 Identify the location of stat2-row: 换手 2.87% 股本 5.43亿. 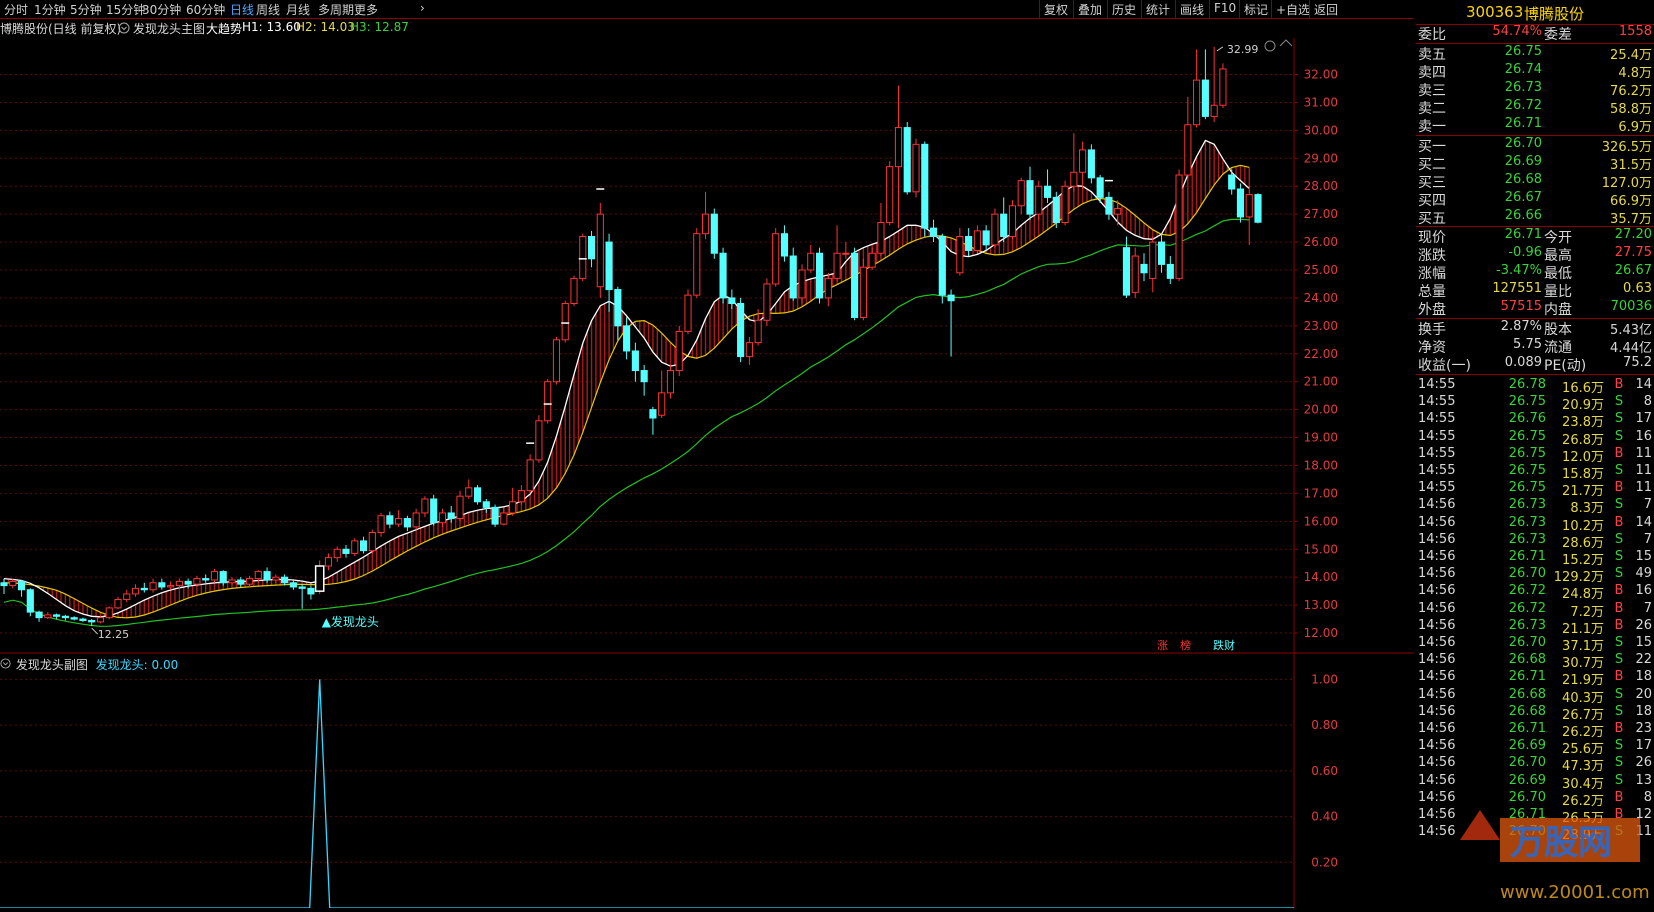
(1535, 328).